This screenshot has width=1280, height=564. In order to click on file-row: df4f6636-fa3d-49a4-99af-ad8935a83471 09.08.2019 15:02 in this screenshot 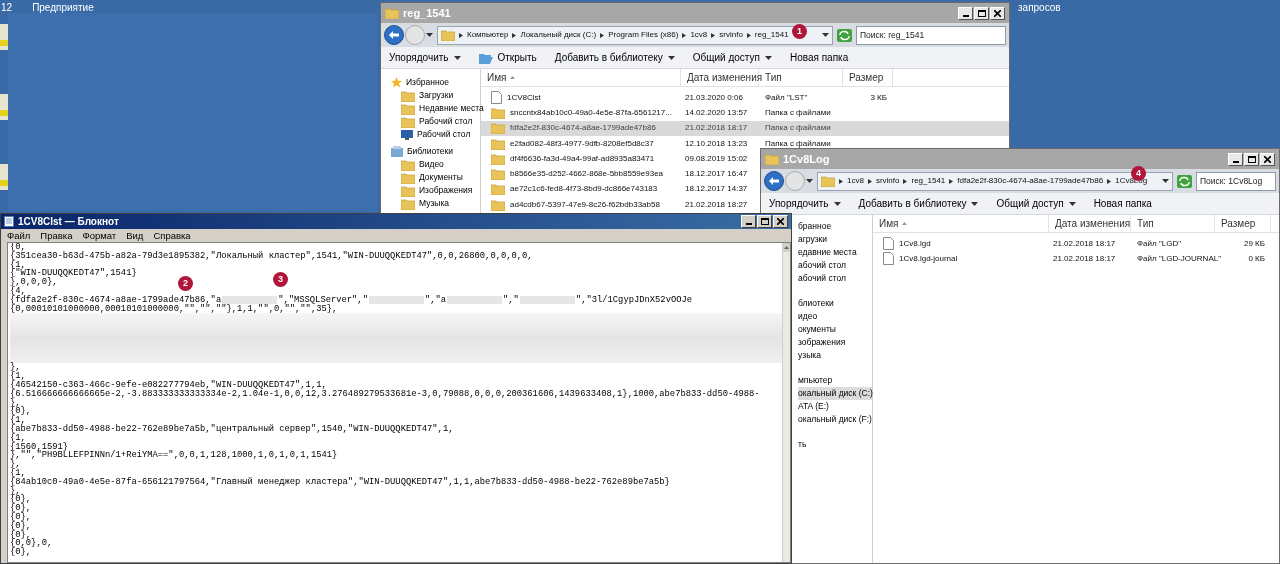, I will do `click(620, 159)`.